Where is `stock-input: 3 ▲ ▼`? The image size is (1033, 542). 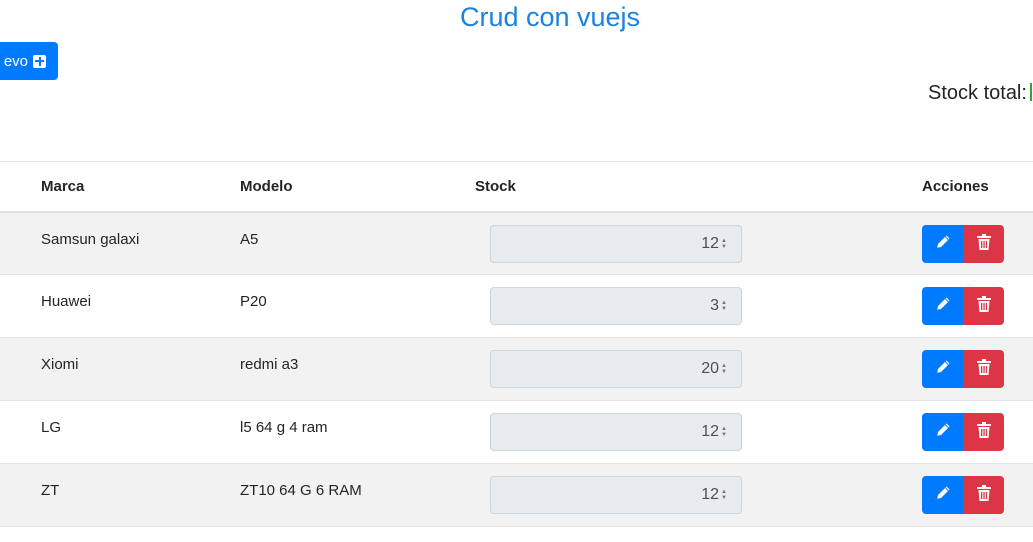 stock-input: 3 ▲ ▼ is located at coordinates (616, 306).